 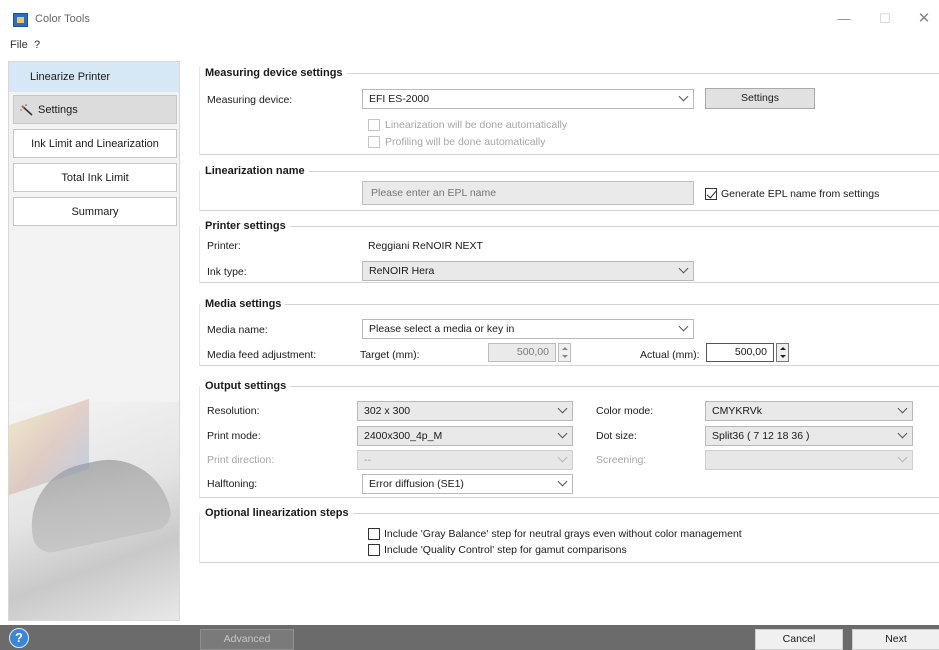 What do you see at coordinates (711, 194) in the screenshot?
I see `generate-epl-checkbox` at bounding box center [711, 194].